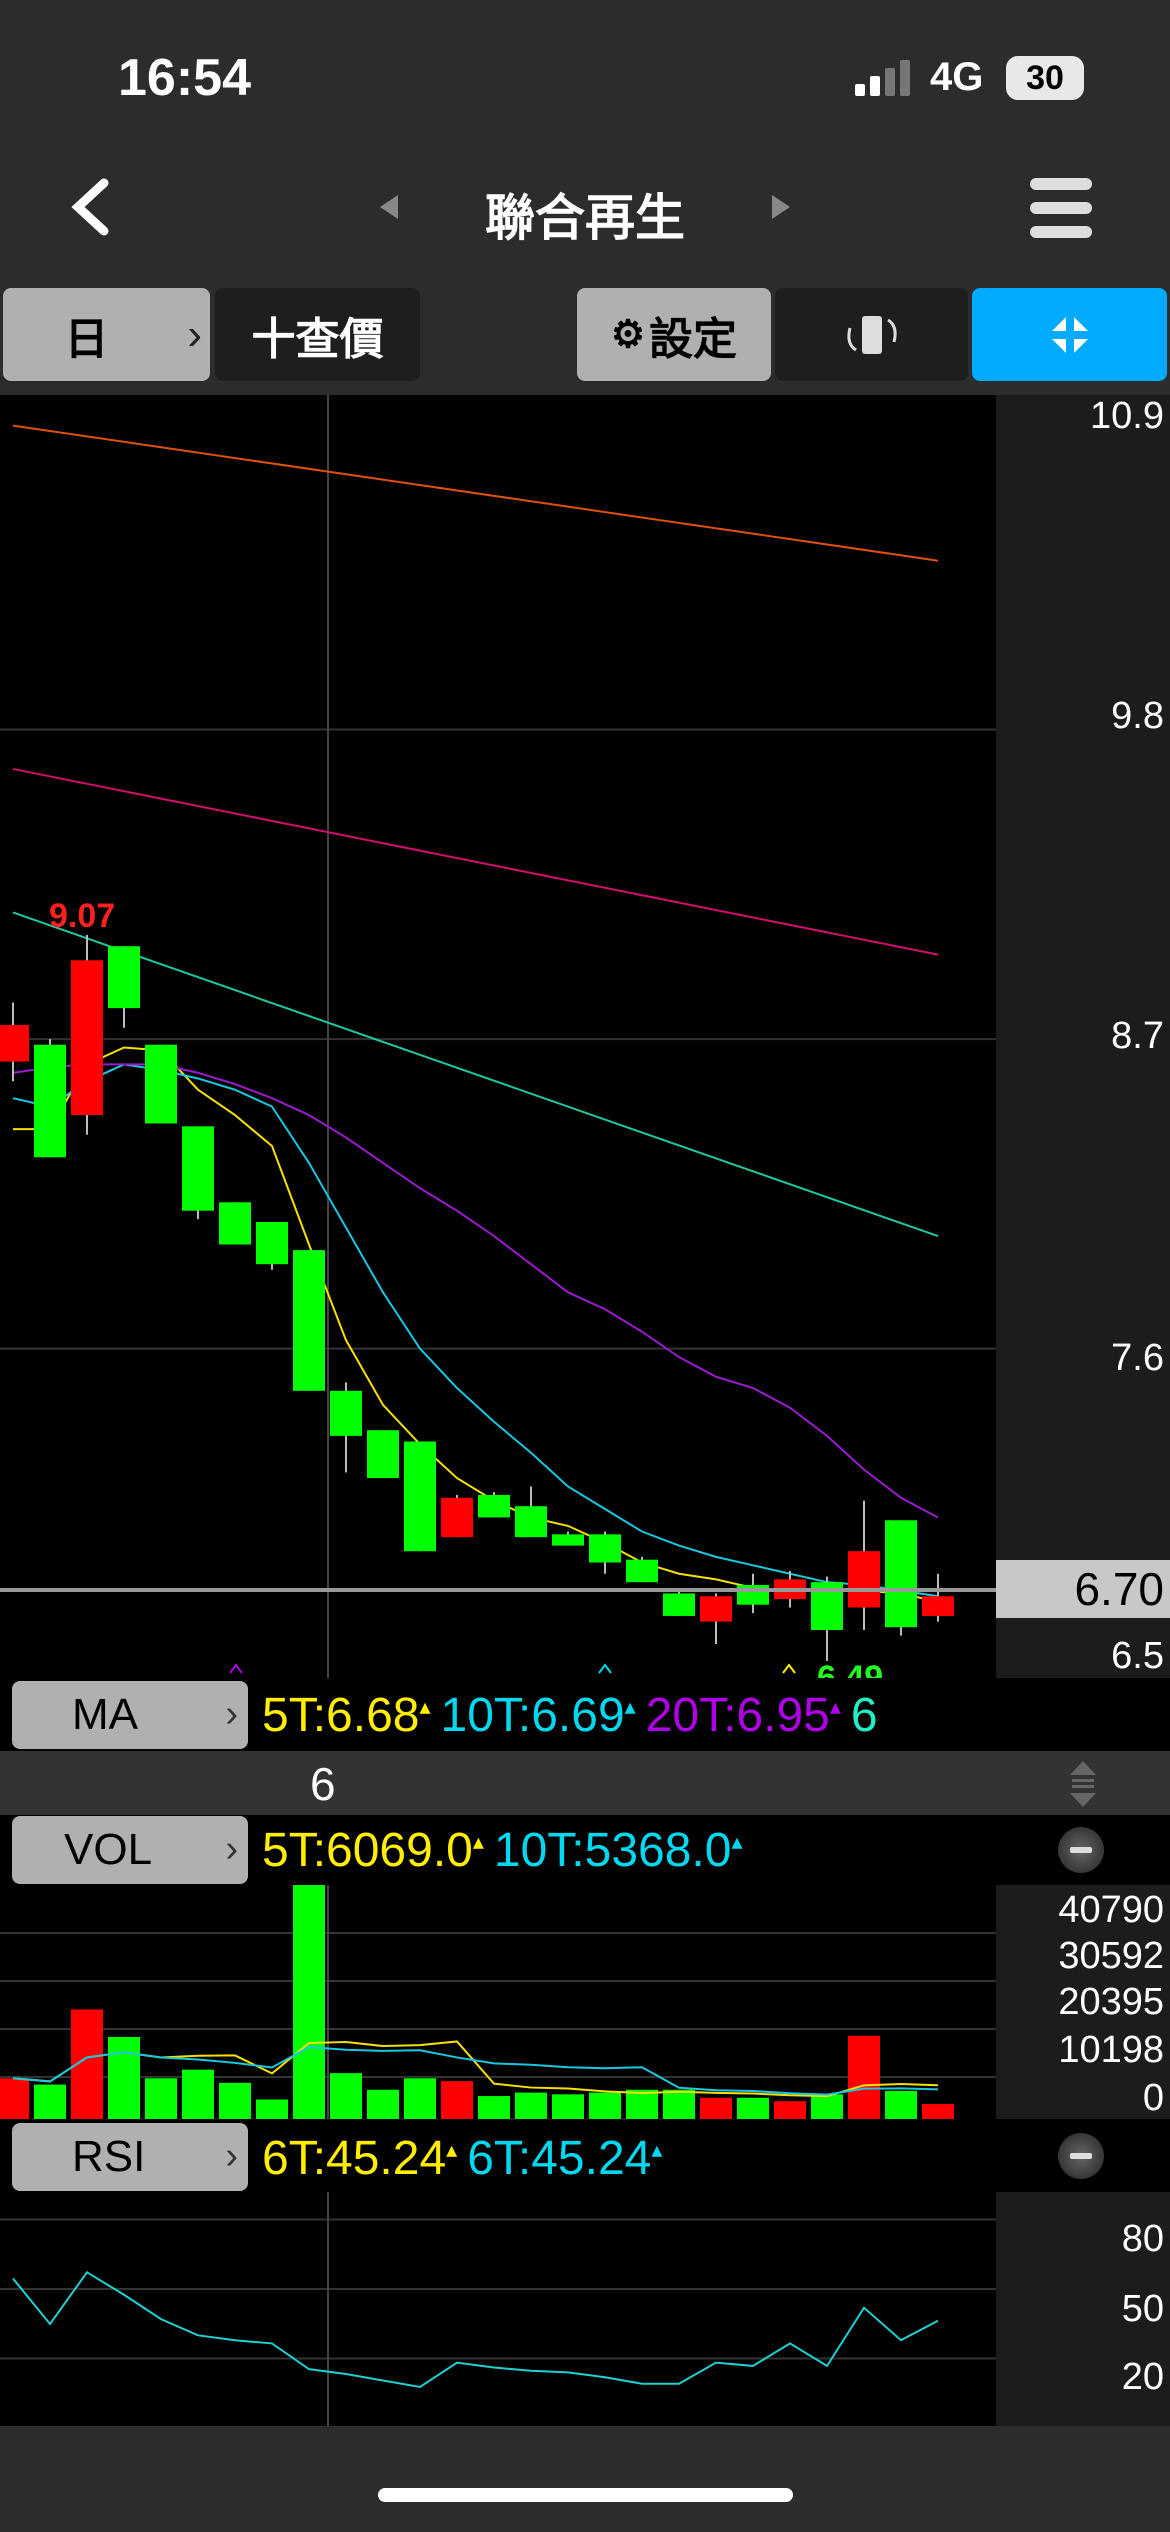 The height and width of the screenshot is (2532, 1170). I want to click on indicator-value: 5T:6.68, so click(341, 1715).